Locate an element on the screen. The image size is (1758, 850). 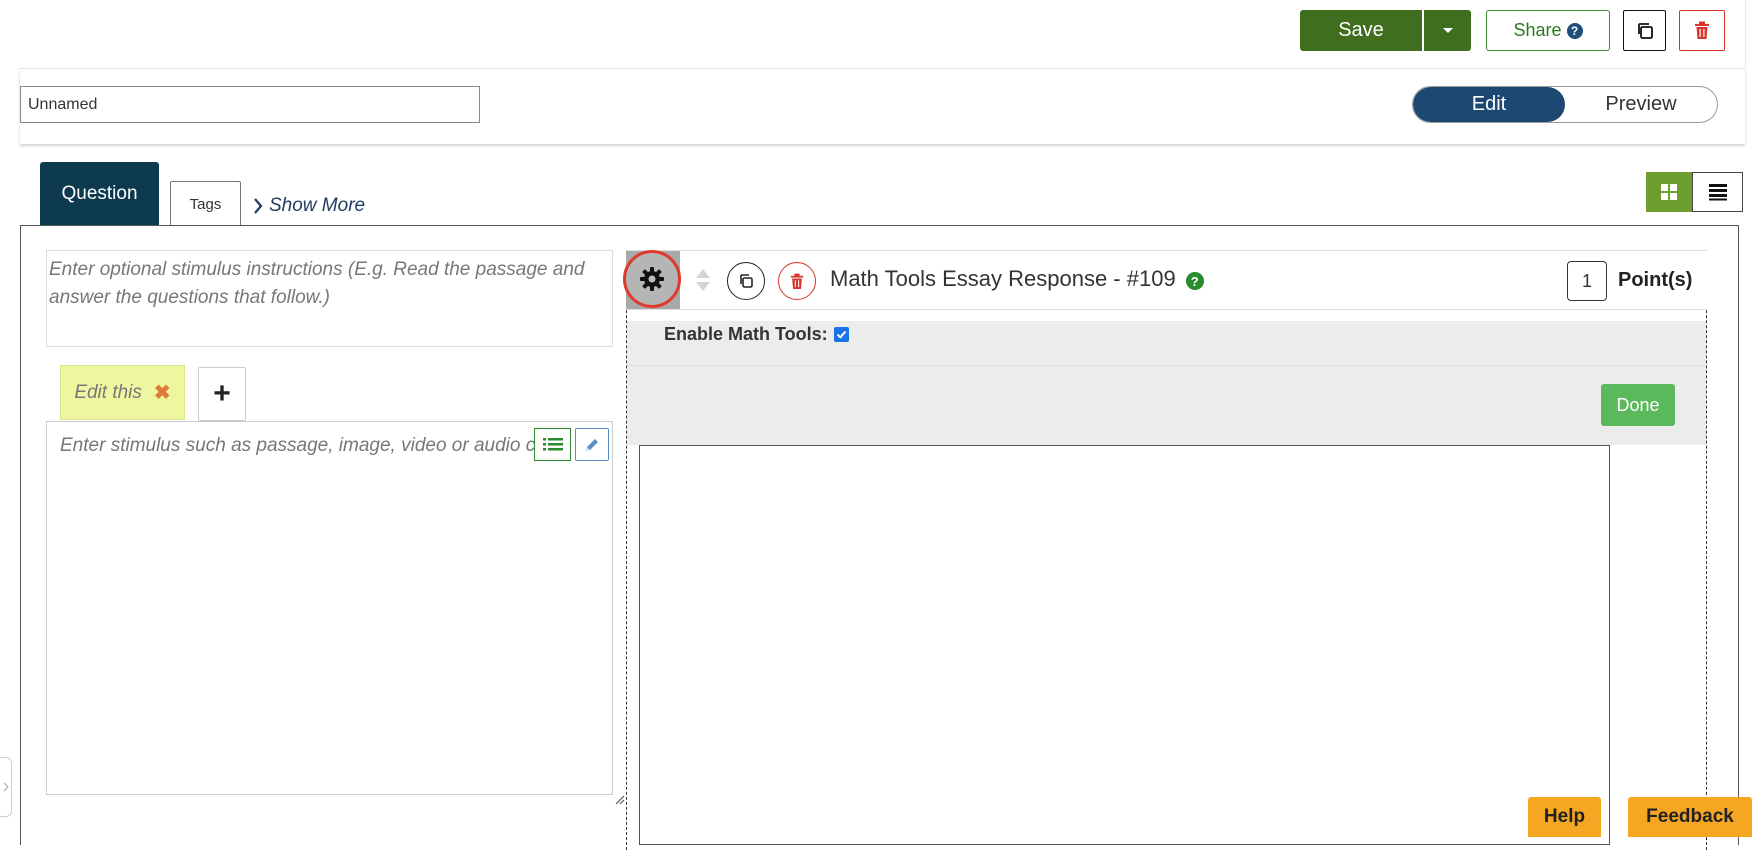
close-icon: ✖ is located at coordinates (162, 392).